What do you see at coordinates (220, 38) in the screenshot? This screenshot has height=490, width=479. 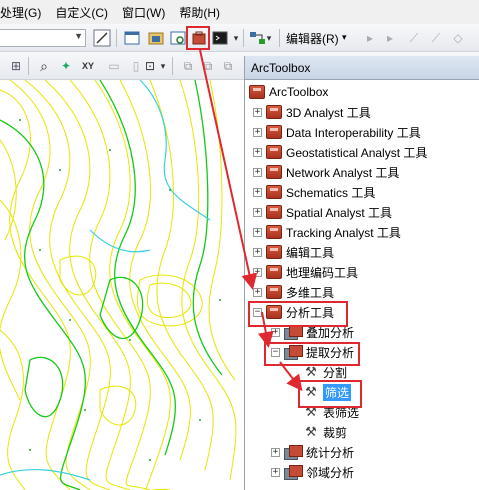 I see `python-window-icon` at bounding box center [220, 38].